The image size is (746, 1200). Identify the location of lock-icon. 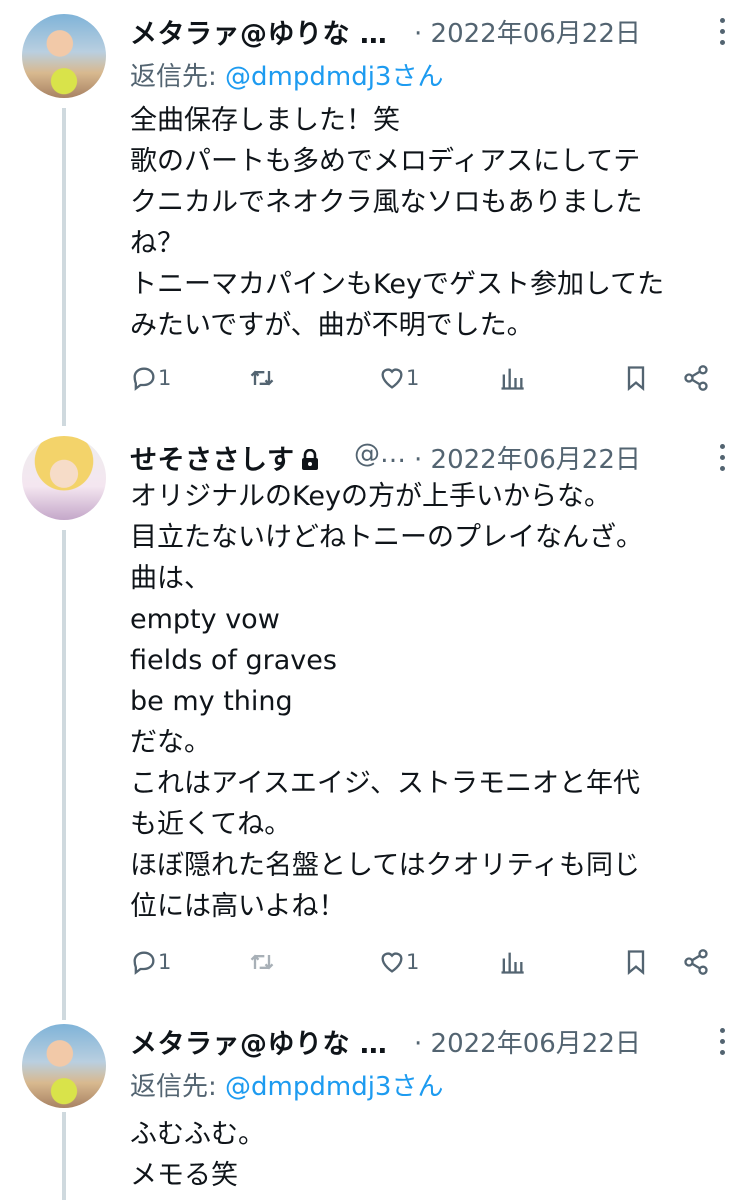
(310, 459).